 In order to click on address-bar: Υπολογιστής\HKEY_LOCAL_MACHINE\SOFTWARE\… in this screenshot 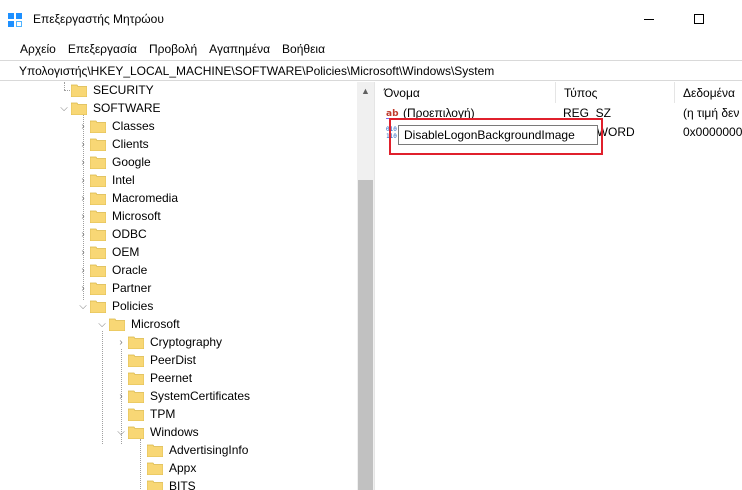, I will do `click(371, 70)`.